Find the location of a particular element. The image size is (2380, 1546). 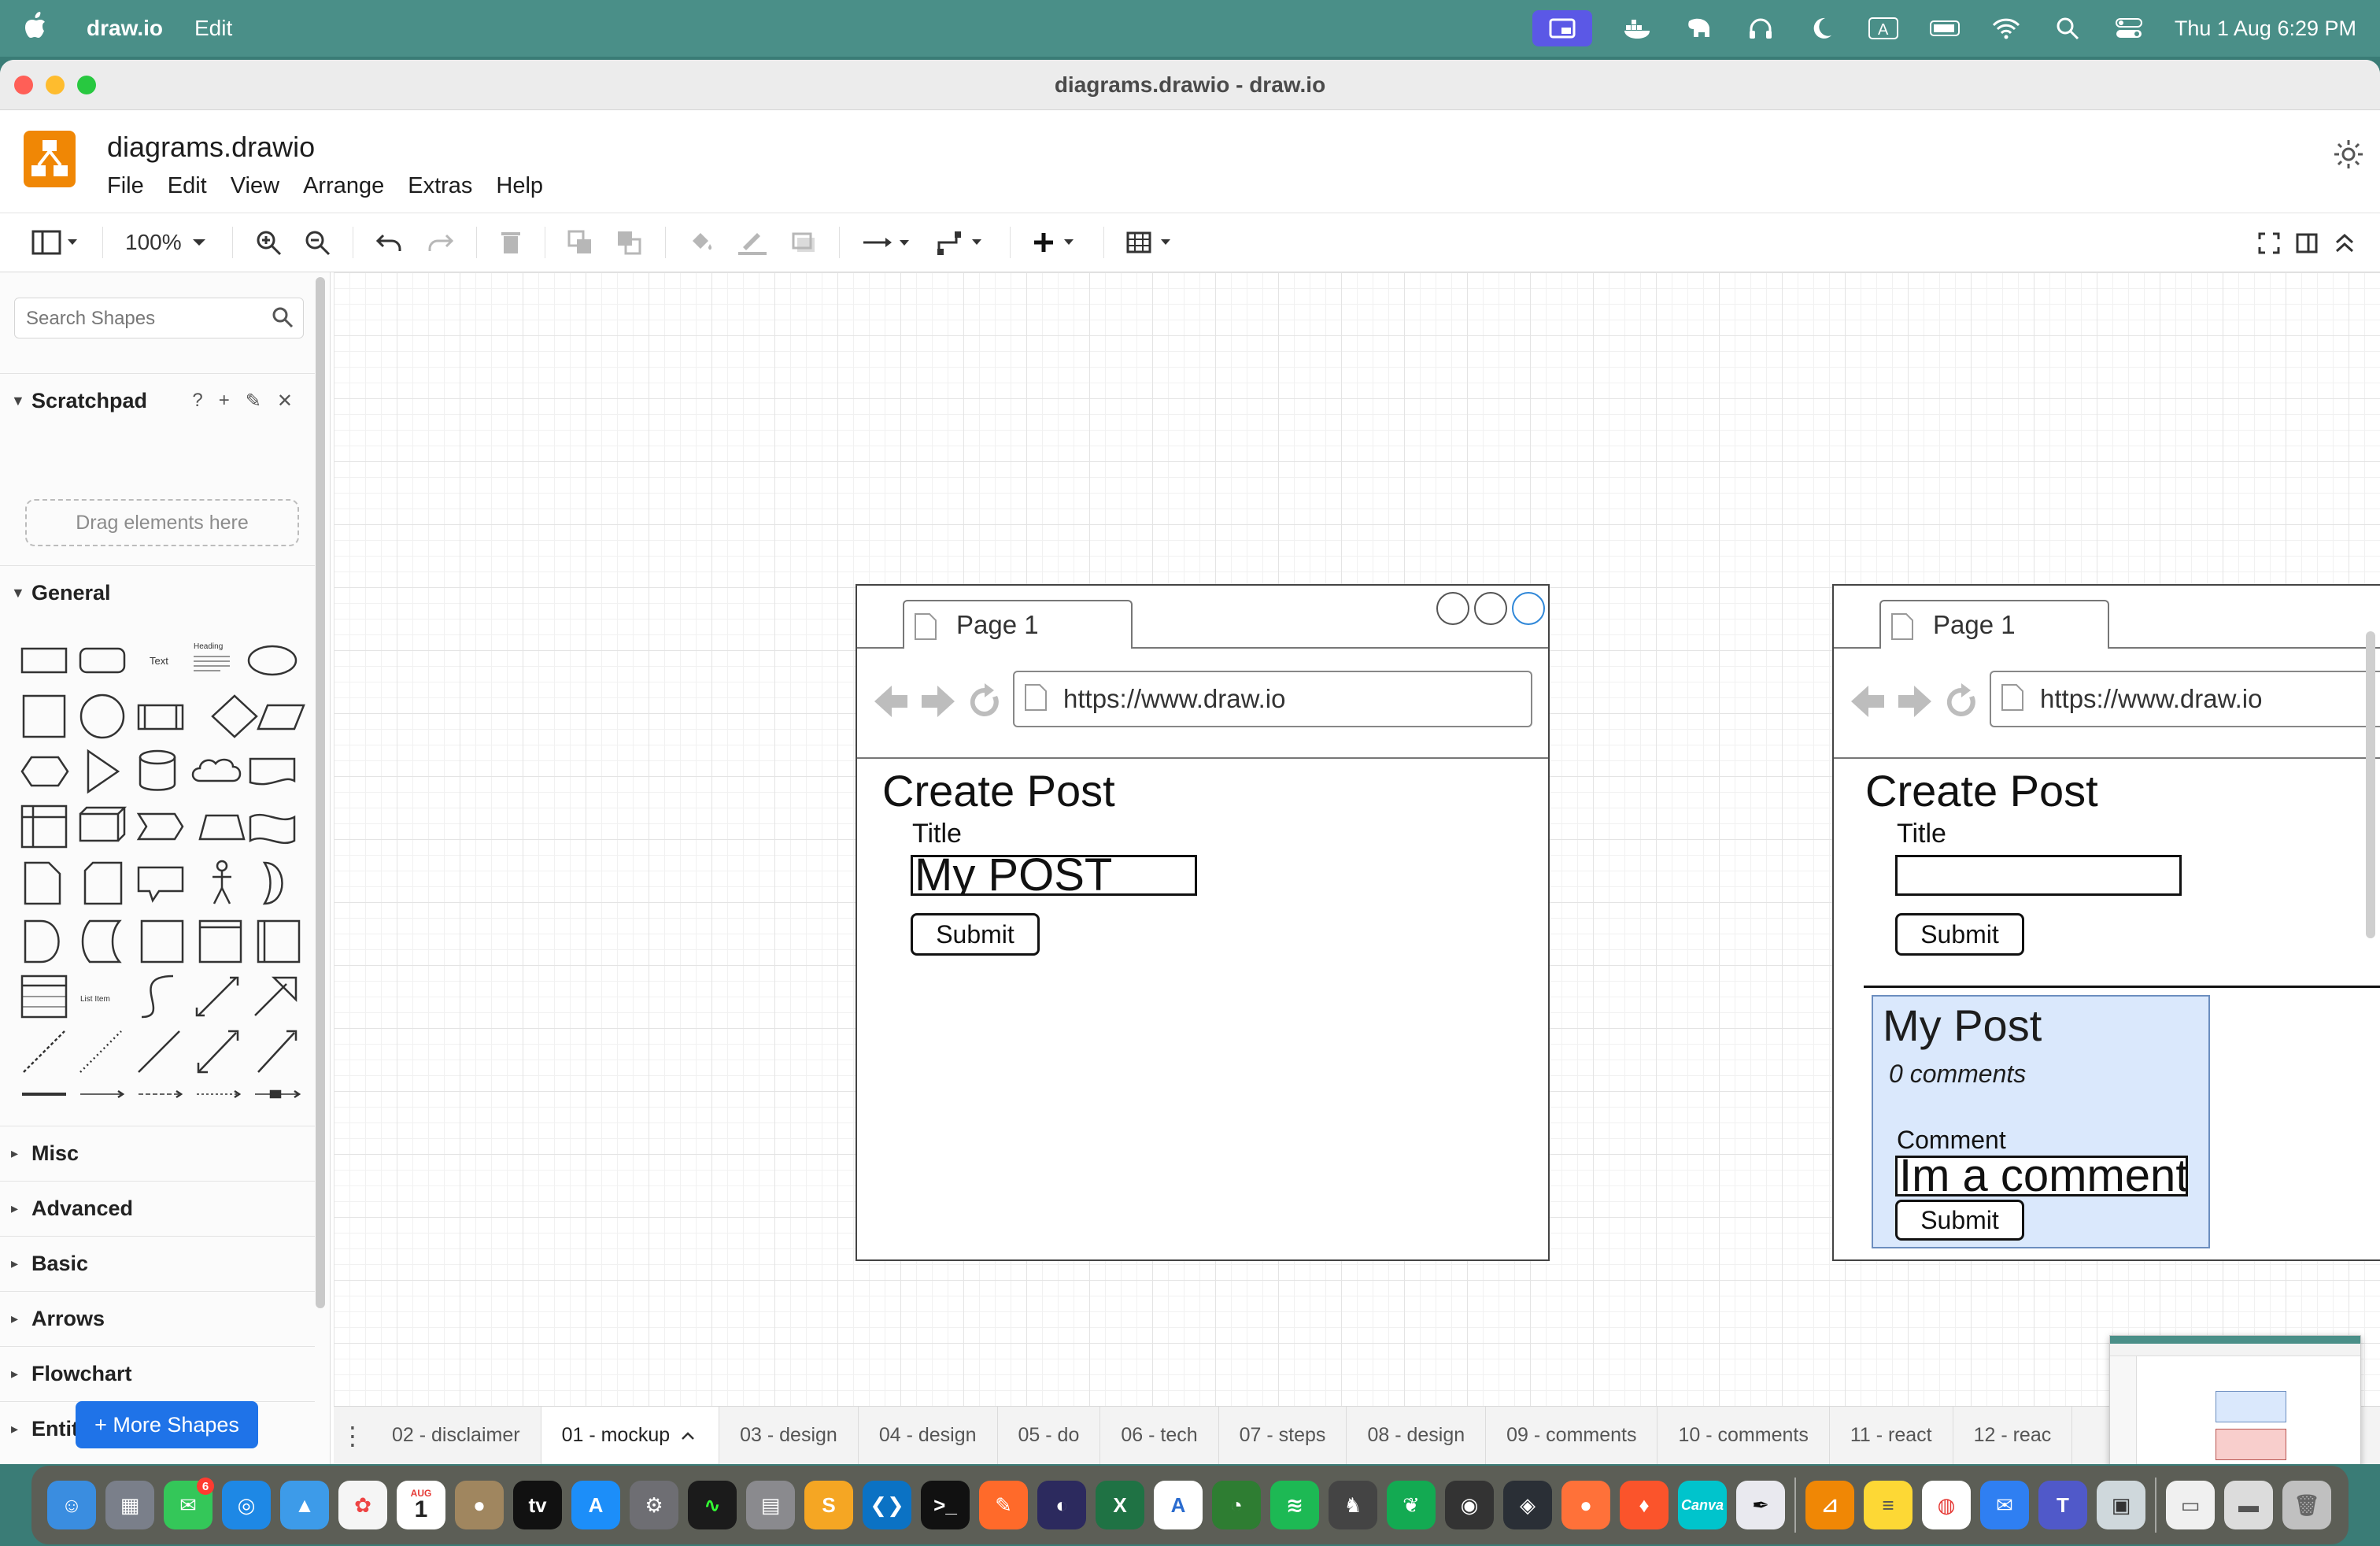

terminal-icon: >_ is located at coordinates (945, 1505).